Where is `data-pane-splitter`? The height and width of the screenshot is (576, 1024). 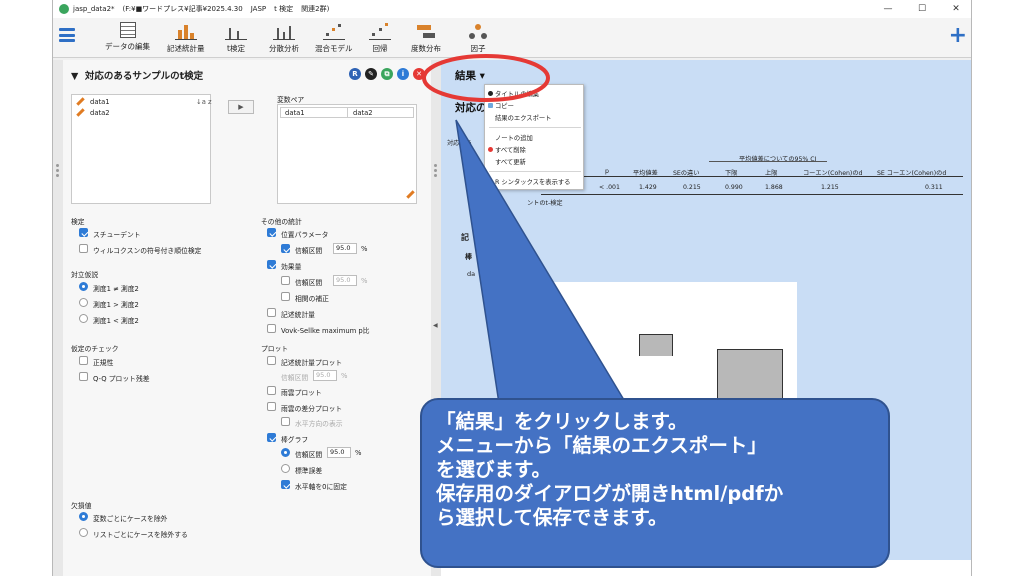 data-pane-splitter is located at coordinates (58, 318).